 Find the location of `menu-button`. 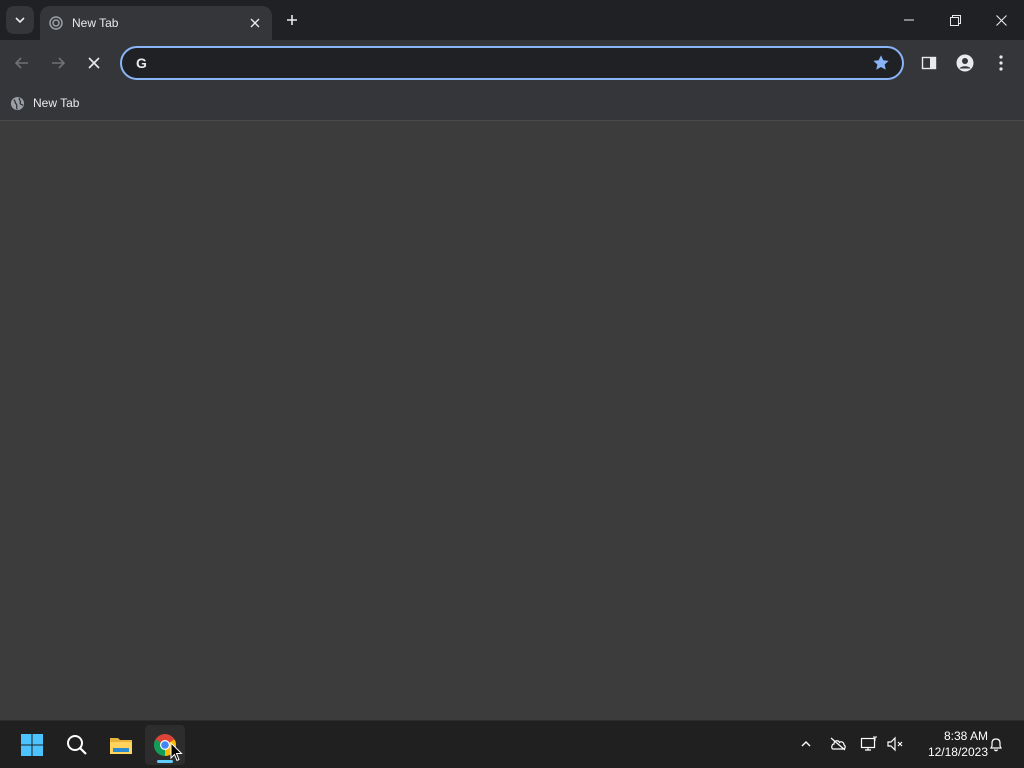

menu-button is located at coordinates (1001, 63).